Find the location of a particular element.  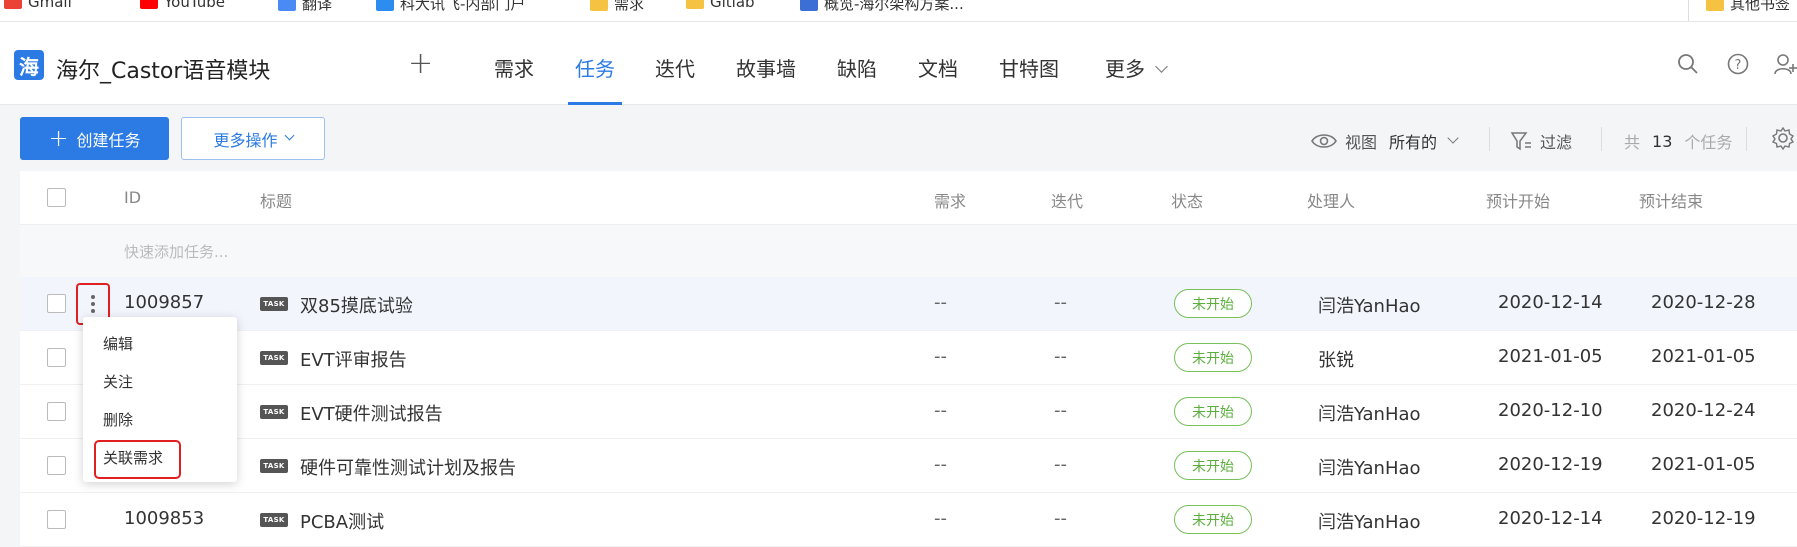

task-start-date: 2021-01-05 is located at coordinates (1550, 356).